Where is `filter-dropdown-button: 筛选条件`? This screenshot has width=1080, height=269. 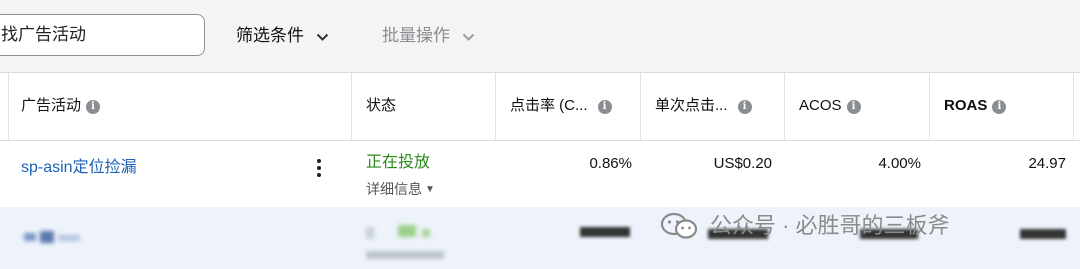 filter-dropdown-button: 筛选条件 is located at coordinates (282, 36).